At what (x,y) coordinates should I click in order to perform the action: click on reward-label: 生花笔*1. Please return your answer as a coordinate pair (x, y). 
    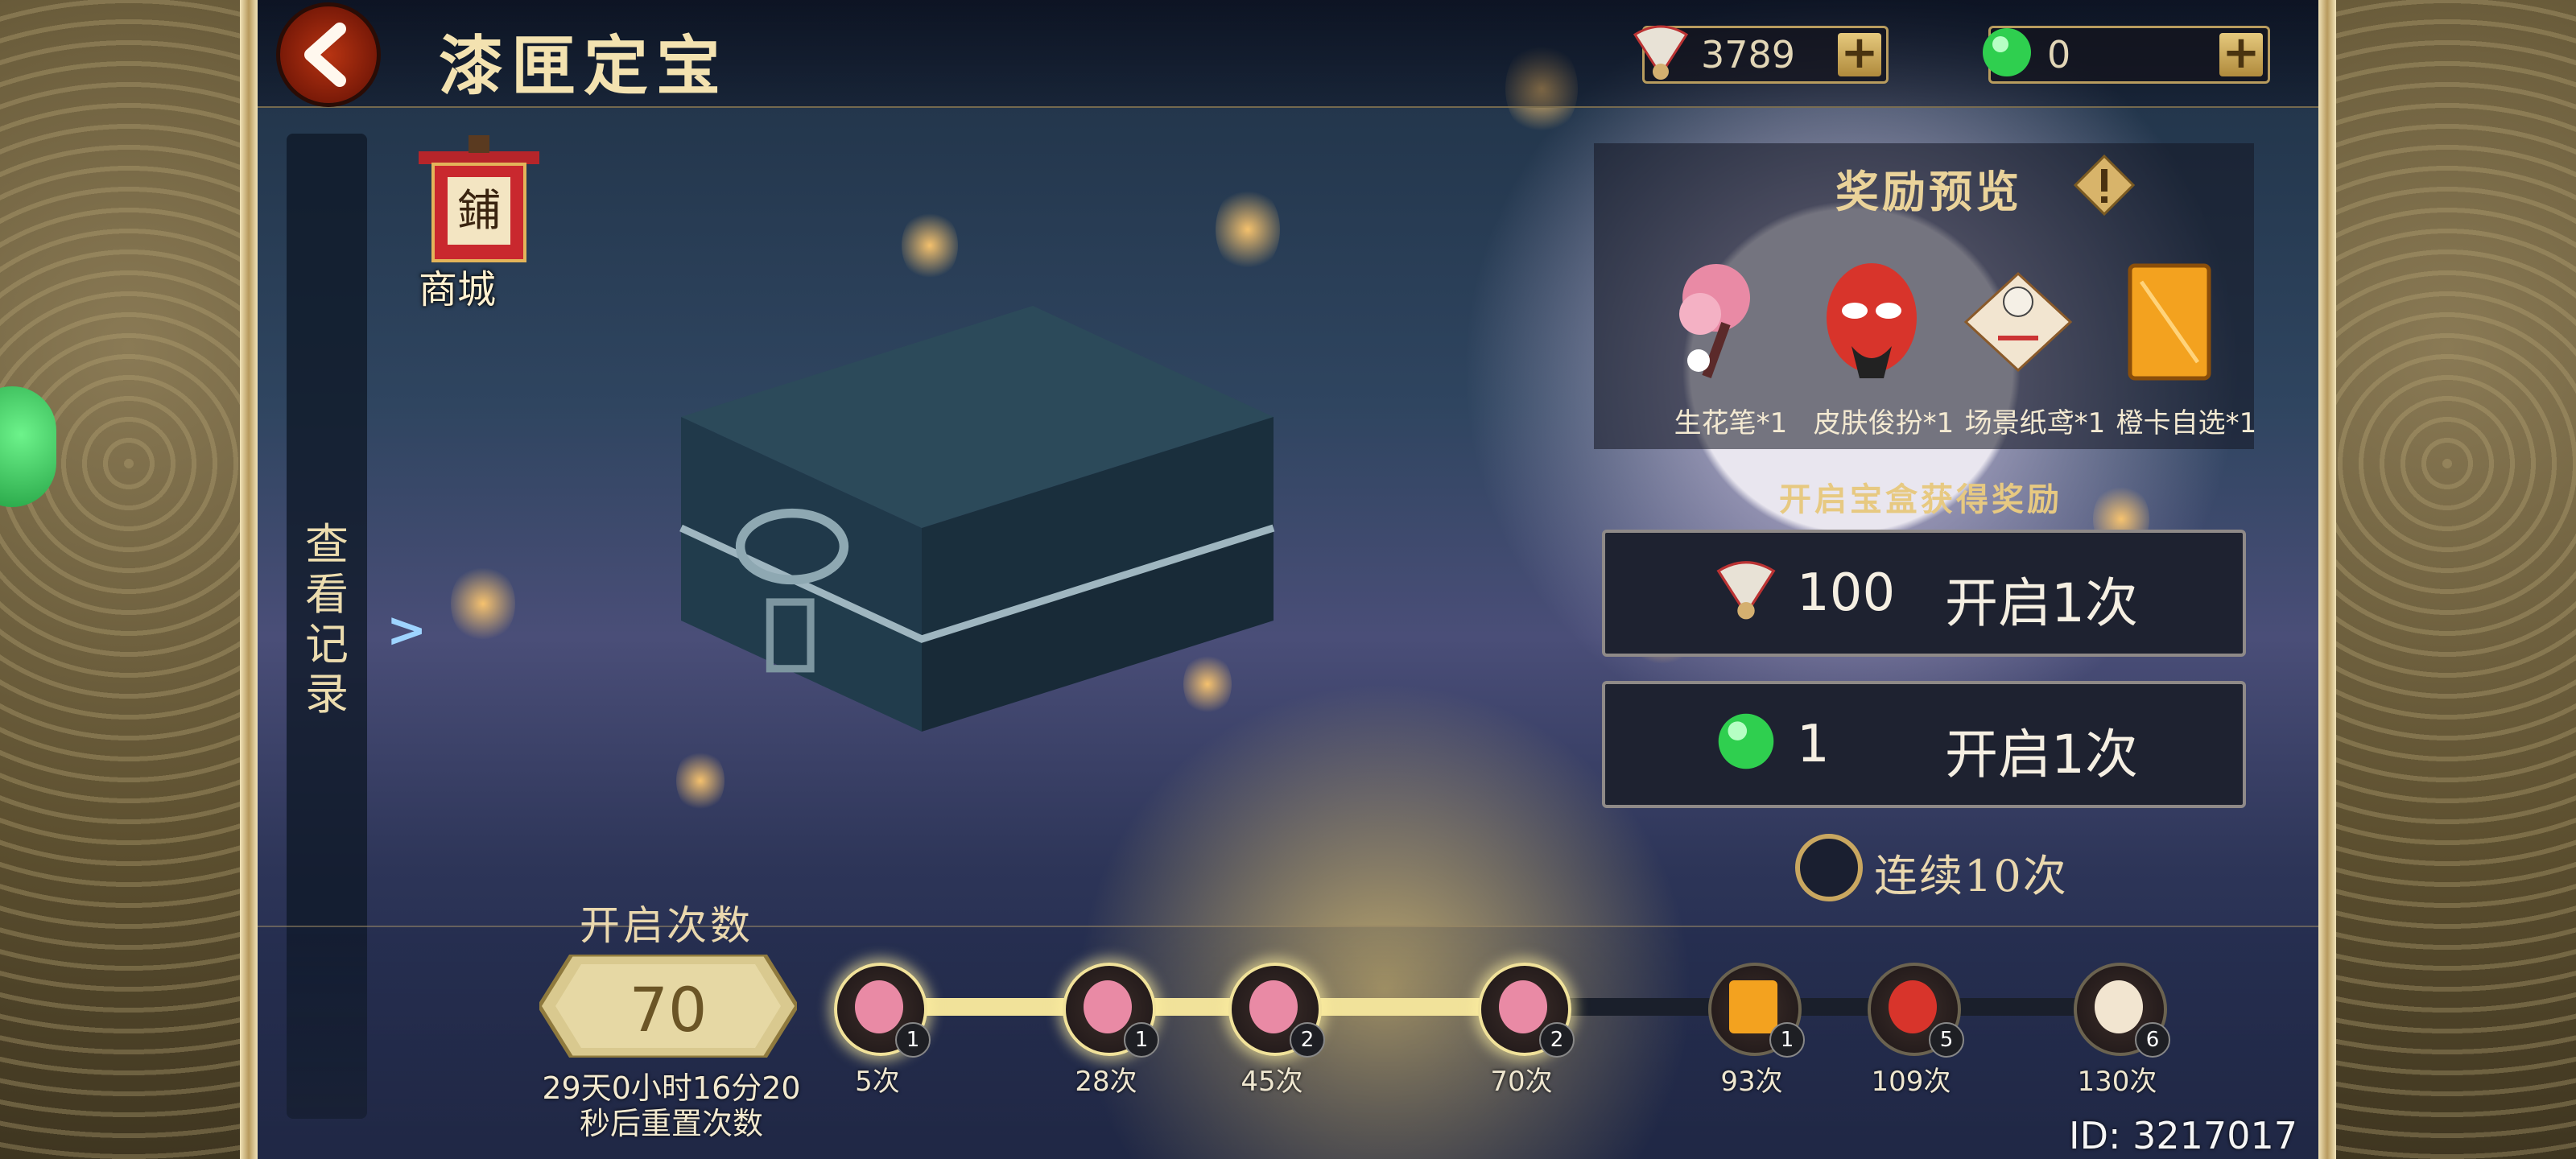
    Looking at the image, I should click on (1731, 423).